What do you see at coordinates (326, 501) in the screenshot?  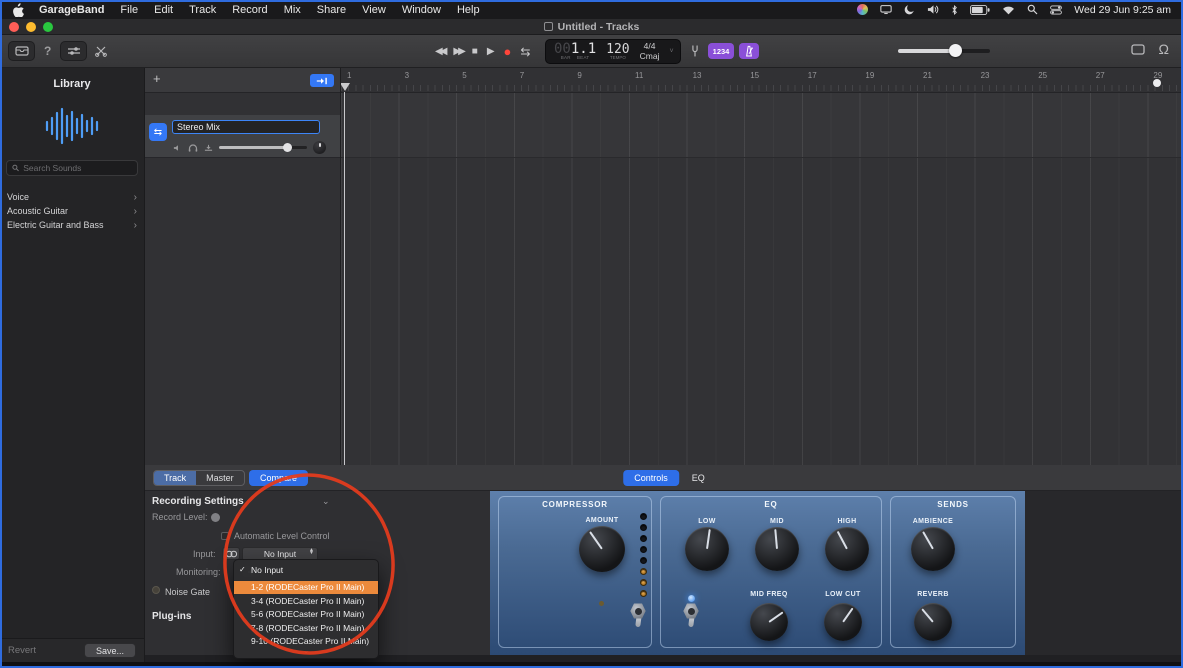 I see `collapse-chevron-icon: ⌄` at bounding box center [326, 501].